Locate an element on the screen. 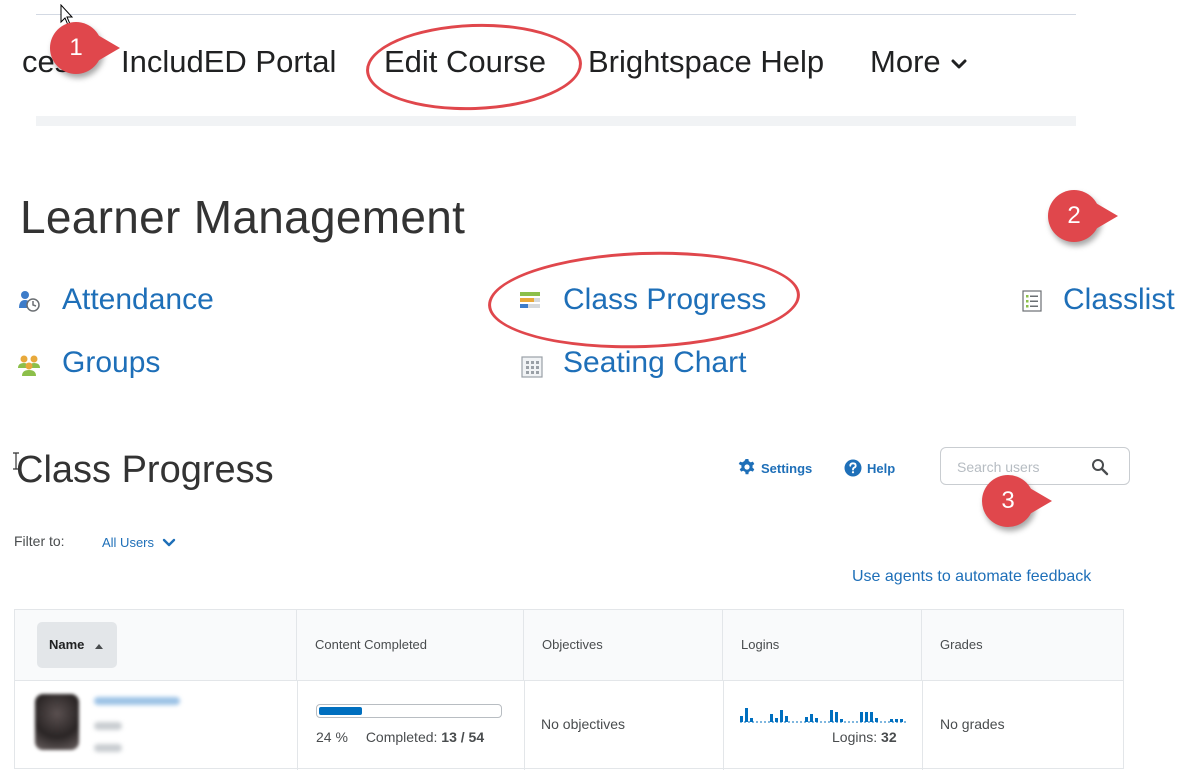 This screenshot has width=1181, height=770. use-agents-link: Use agents to automate feedback is located at coordinates (971, 577).